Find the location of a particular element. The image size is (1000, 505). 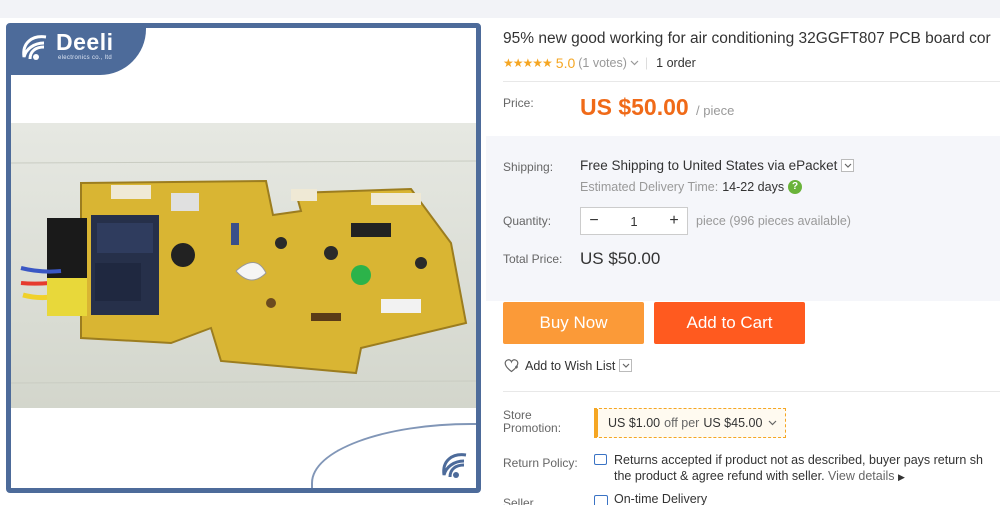

view-details-link: View details is located at coordinates (861, 476).